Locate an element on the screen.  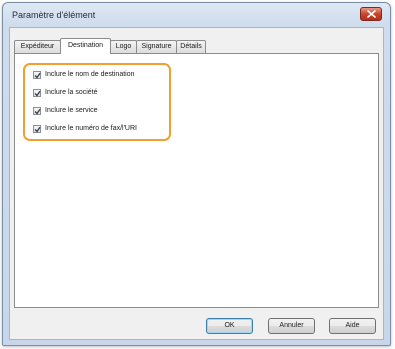
option-label: Inclure le nom de destination is located at coordinates (90, 74).